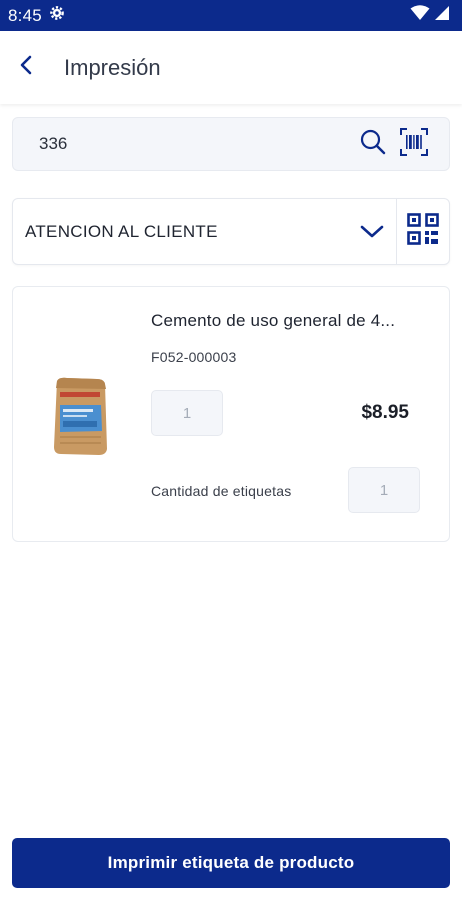  I want to click on search-input-value: 336, so click(199, 144).